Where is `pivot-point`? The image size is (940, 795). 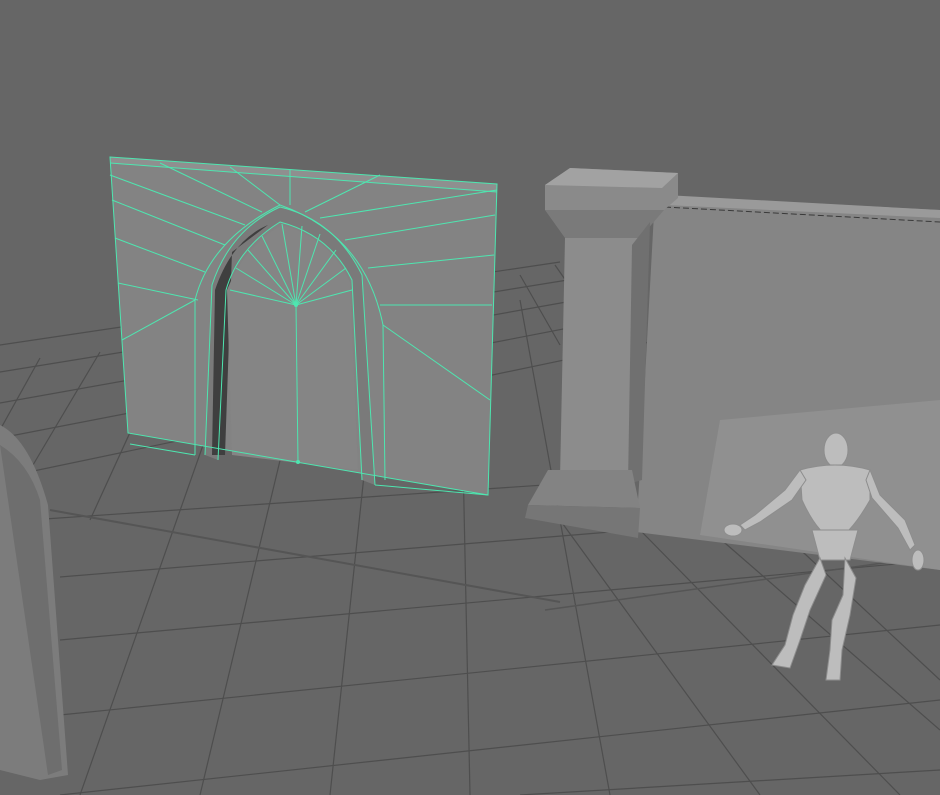 pivot-point is located at coordinates (296, 305).